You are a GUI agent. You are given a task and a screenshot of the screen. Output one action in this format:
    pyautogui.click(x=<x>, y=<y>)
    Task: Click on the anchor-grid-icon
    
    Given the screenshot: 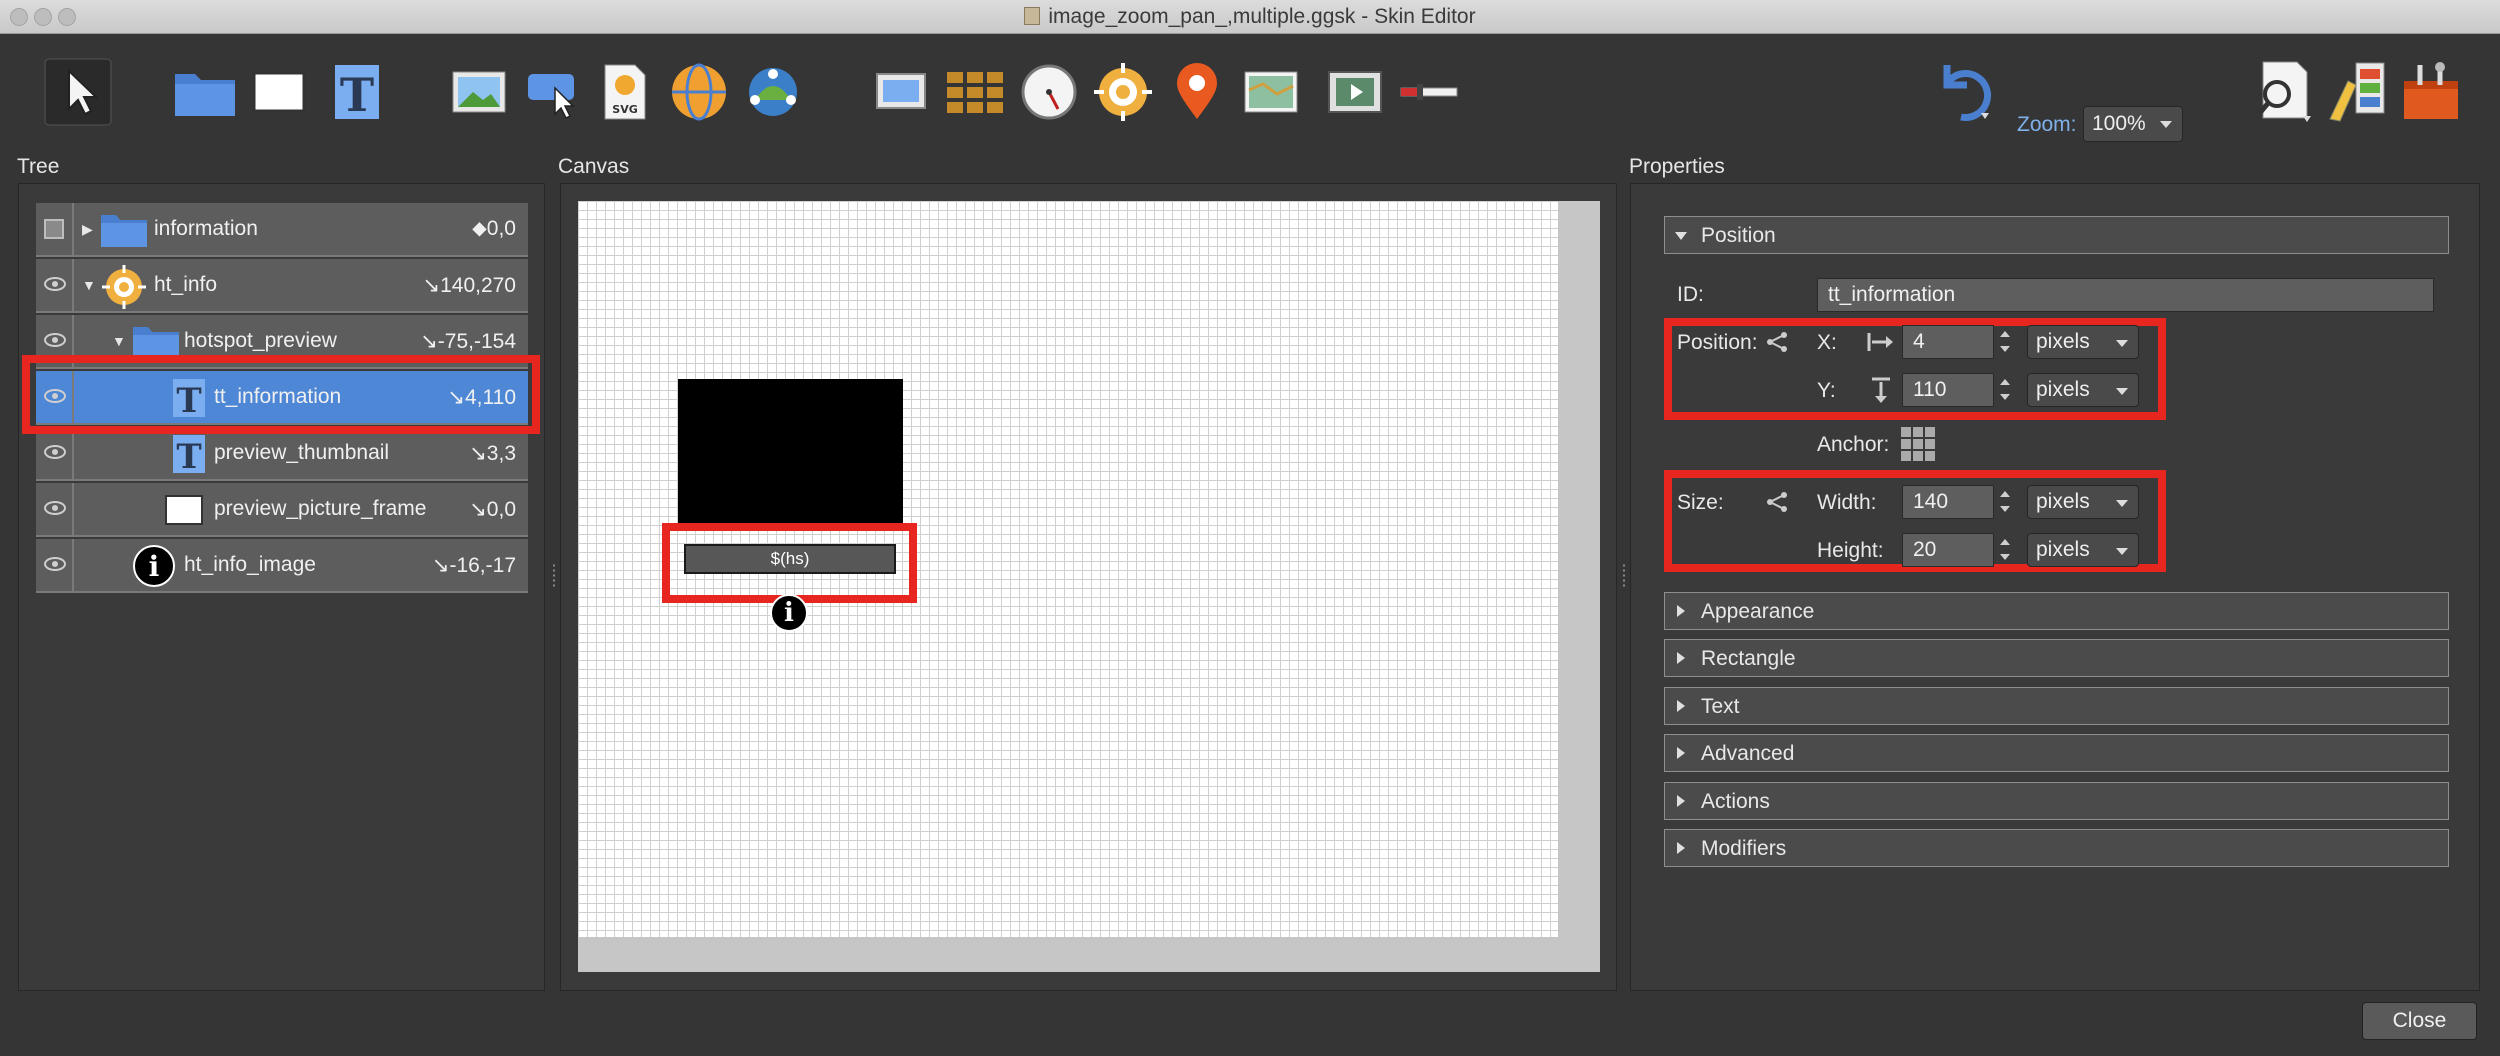 What is the action you would take?
    pyautogui.click(x=1918, y=444)
    